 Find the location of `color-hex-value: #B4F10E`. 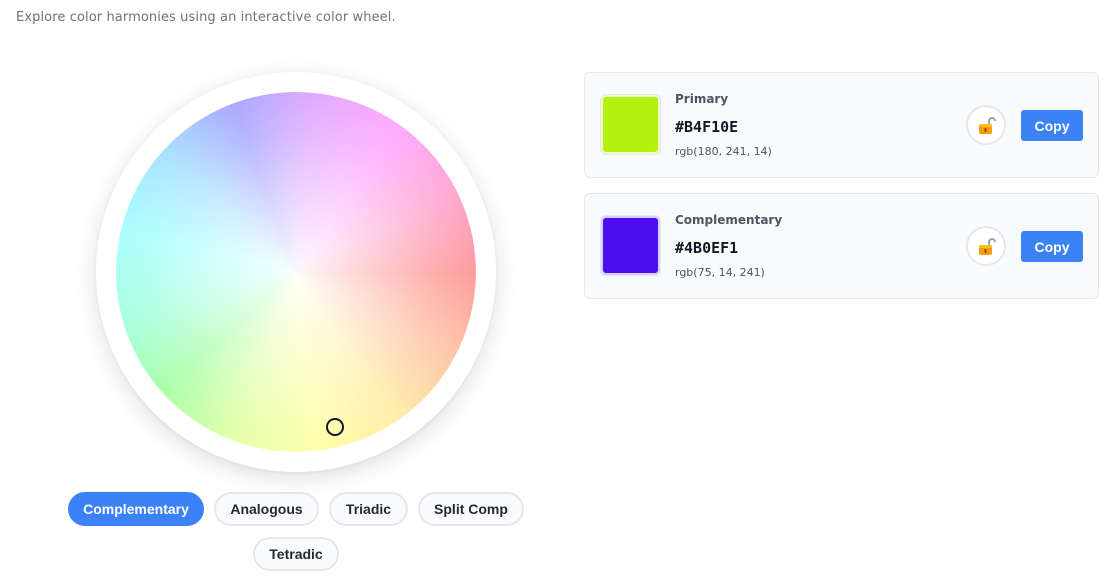

color-hex-value: #B4F10E is located at coordinates (707, 127).